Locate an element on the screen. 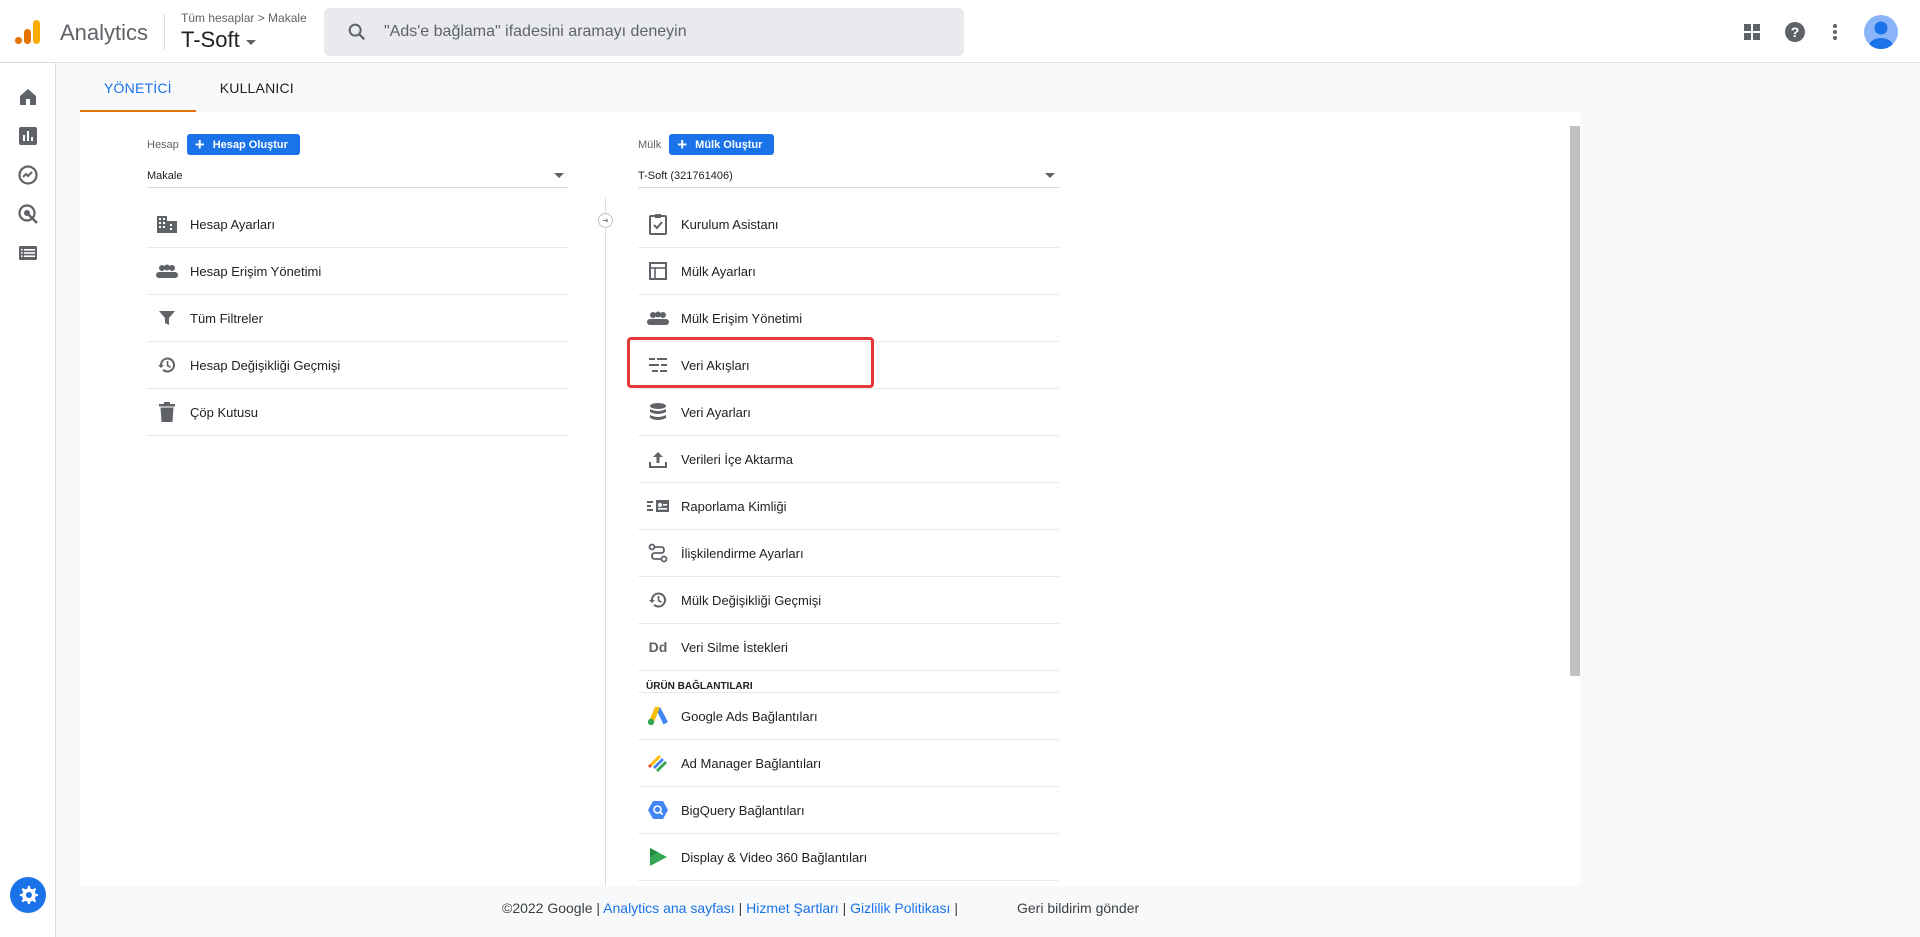  checklist-icon is located at coordinates (658, 224).